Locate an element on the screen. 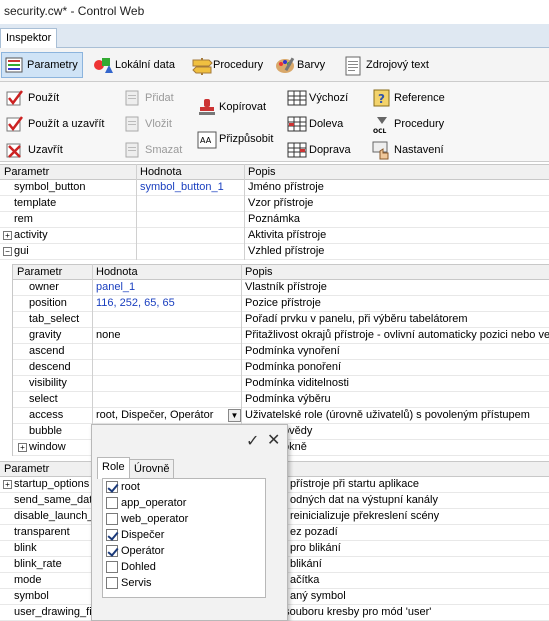  list-item: app_operator is located at coordinates (184, 503).